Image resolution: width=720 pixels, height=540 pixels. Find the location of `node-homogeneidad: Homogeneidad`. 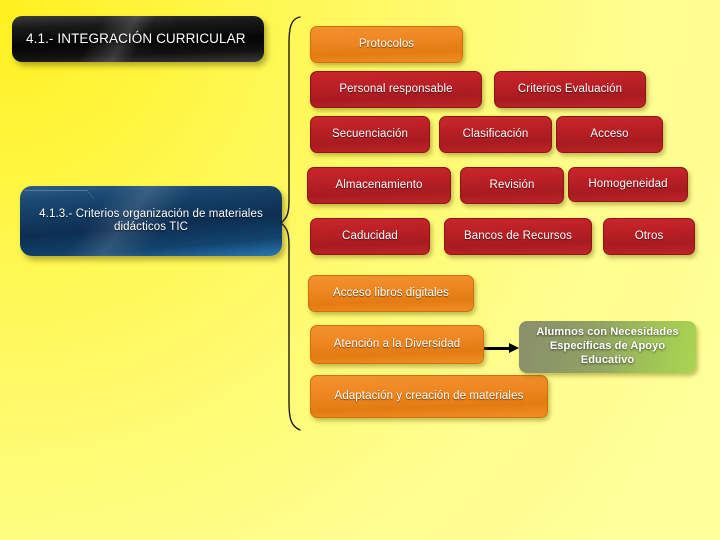

node-homogeneidad: Homogeneidad is located at coordinates (628, 184).